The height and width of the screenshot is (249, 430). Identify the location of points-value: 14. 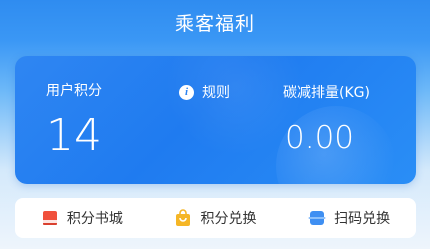
(74, 135).